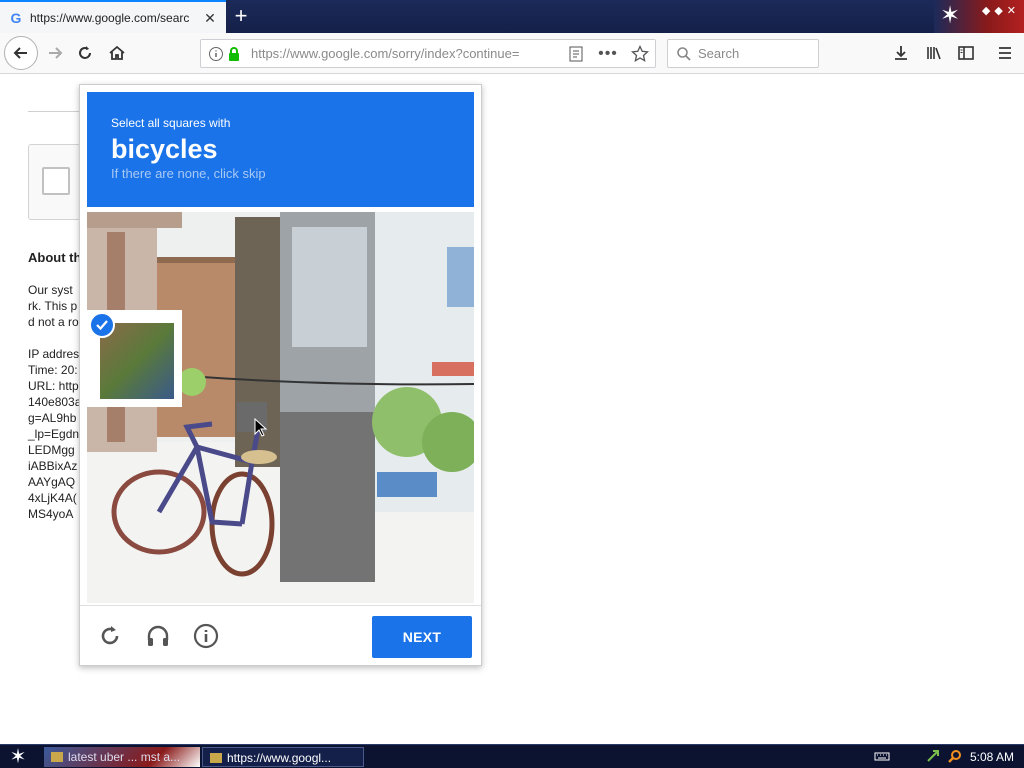  I want to click on back-button, so click(21, 53).